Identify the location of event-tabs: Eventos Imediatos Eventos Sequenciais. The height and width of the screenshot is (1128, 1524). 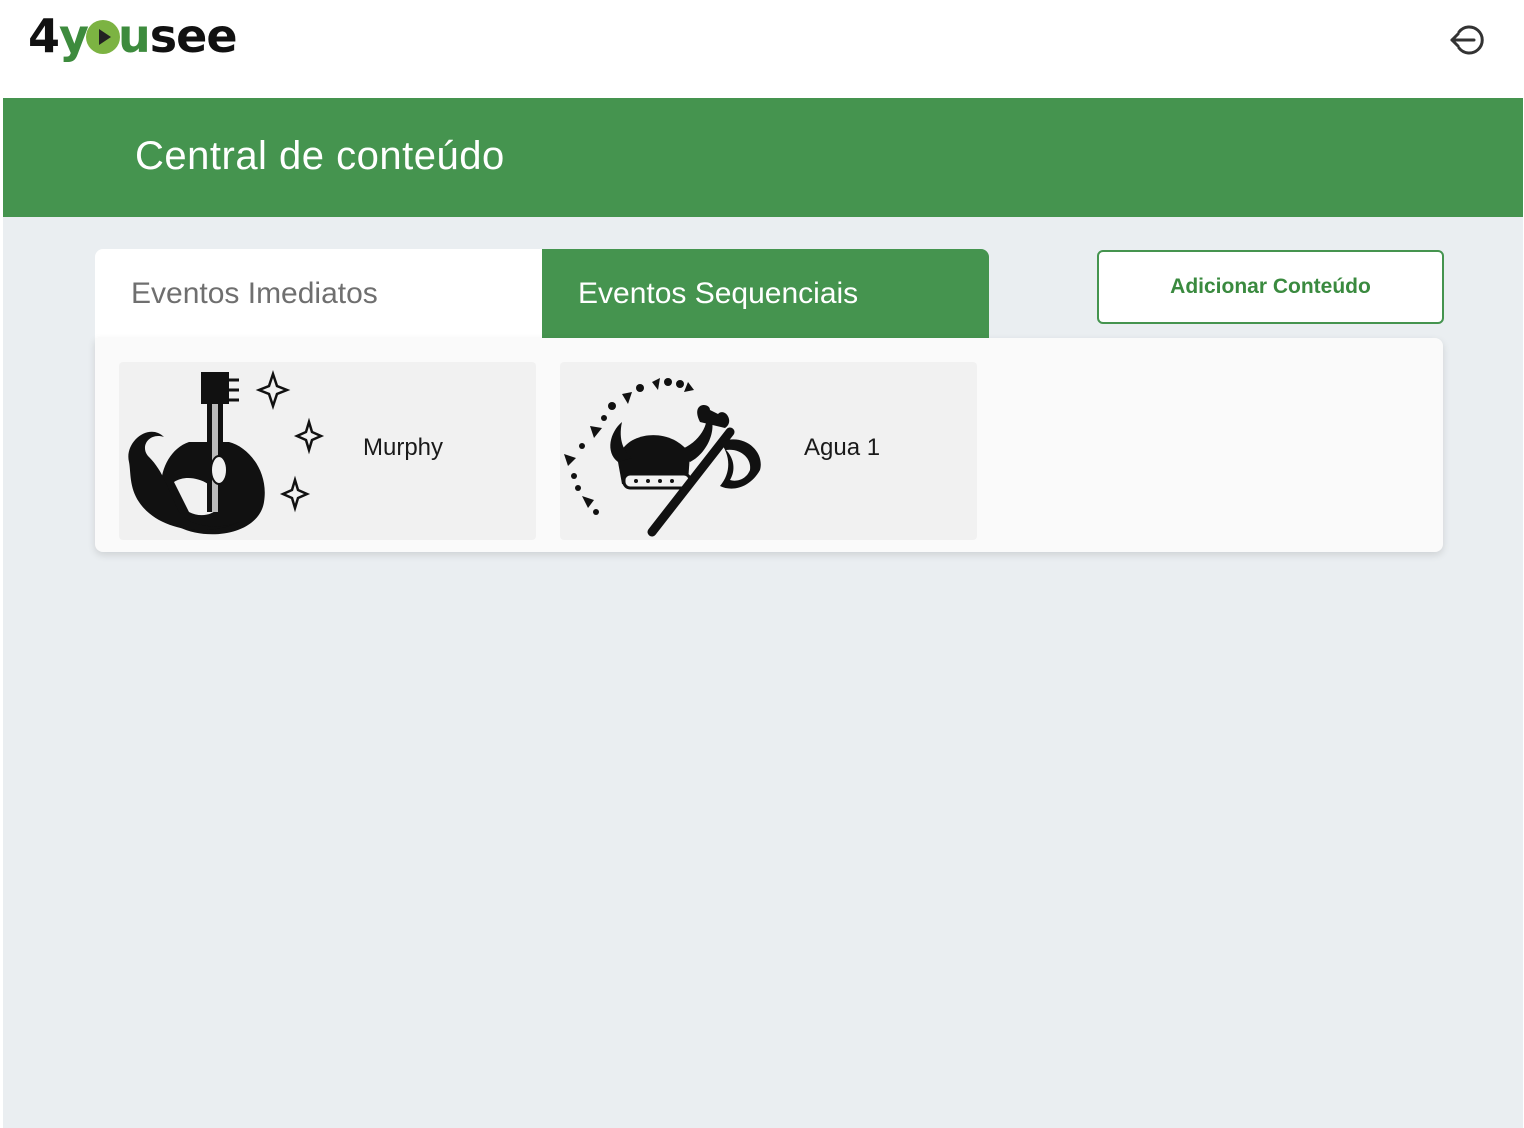
(542, 294).